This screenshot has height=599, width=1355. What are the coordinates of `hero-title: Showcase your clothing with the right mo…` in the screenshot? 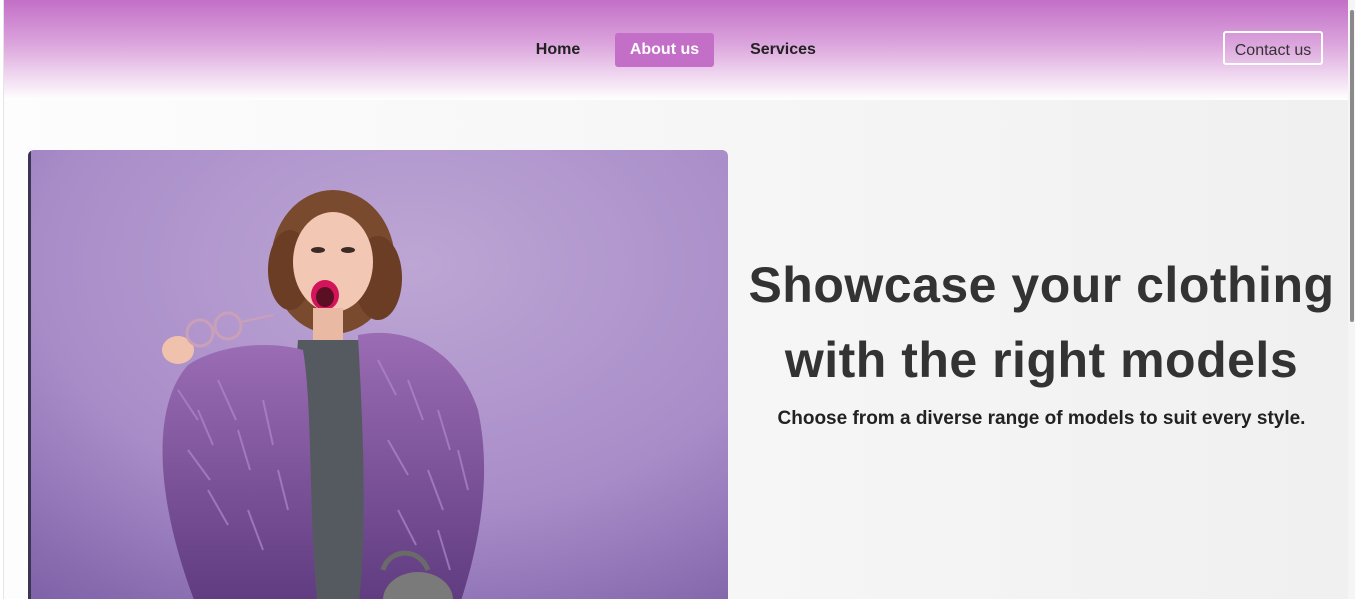 It's located at (1041, 322).